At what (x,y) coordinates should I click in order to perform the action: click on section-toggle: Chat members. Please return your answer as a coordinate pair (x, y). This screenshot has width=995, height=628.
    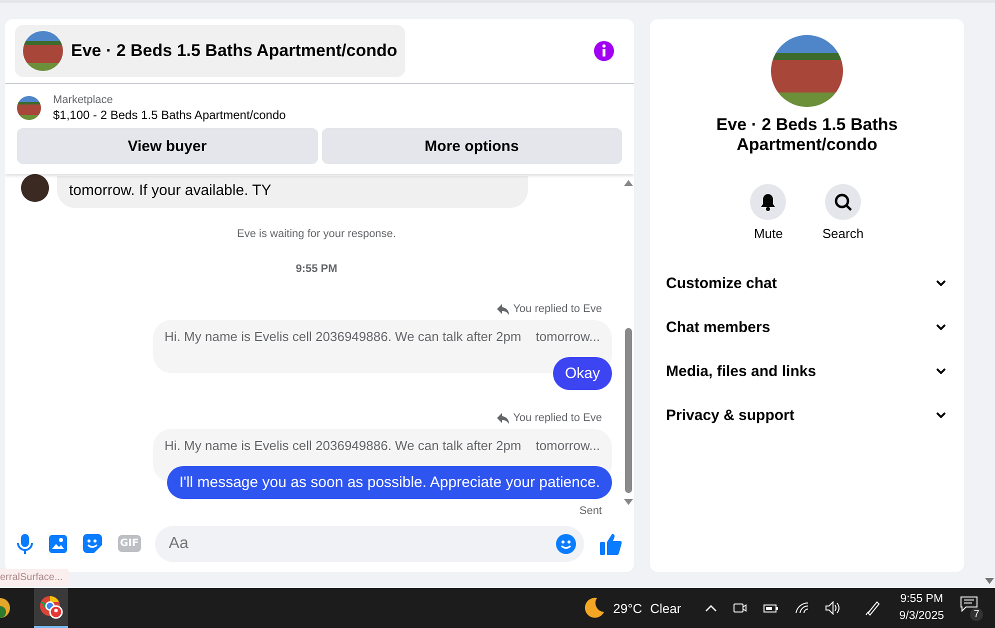
    Looking at the image, I should click on (807, 327).